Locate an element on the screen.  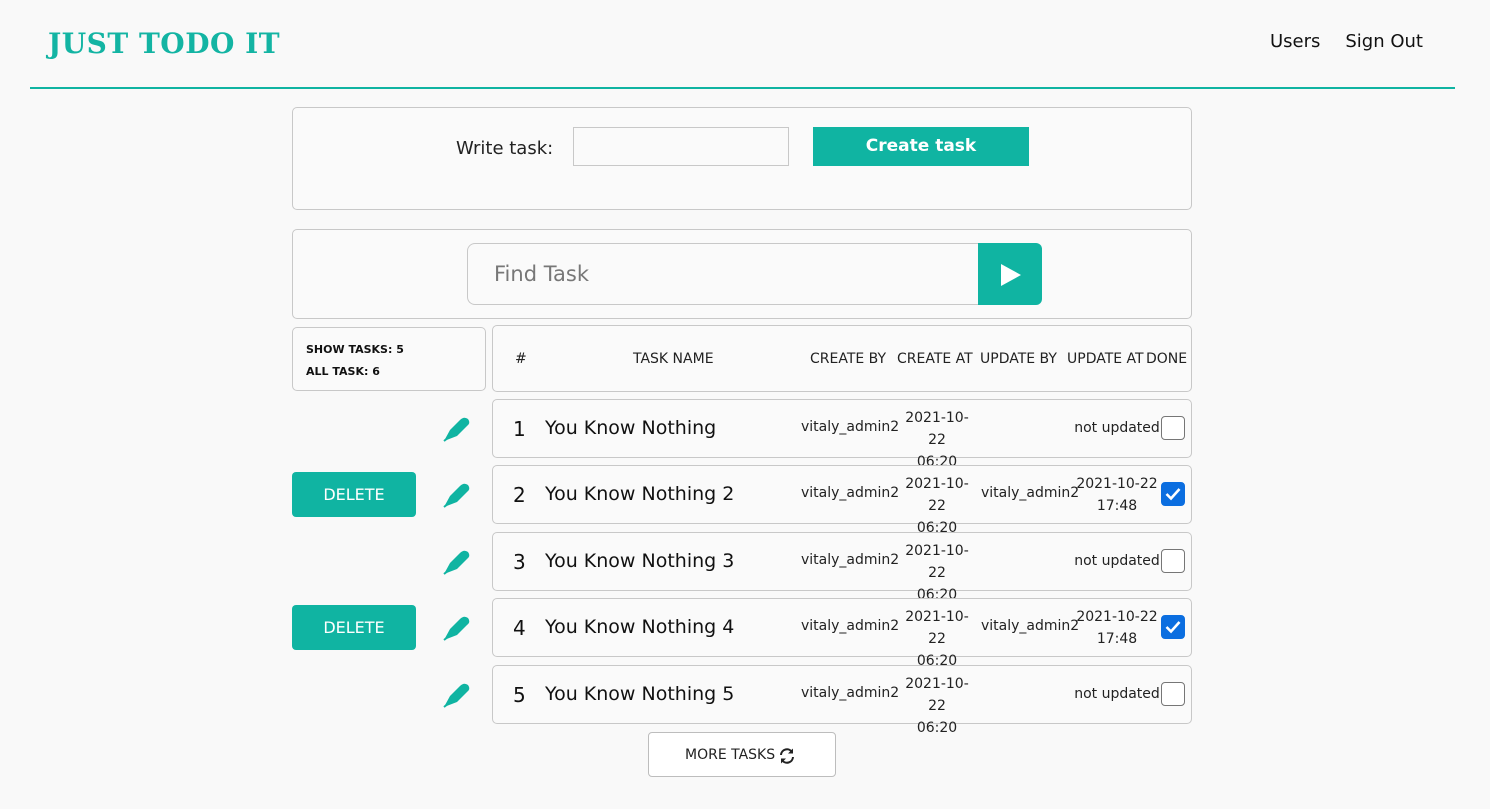
task-number: 5 is located at coordinates (519, 695).